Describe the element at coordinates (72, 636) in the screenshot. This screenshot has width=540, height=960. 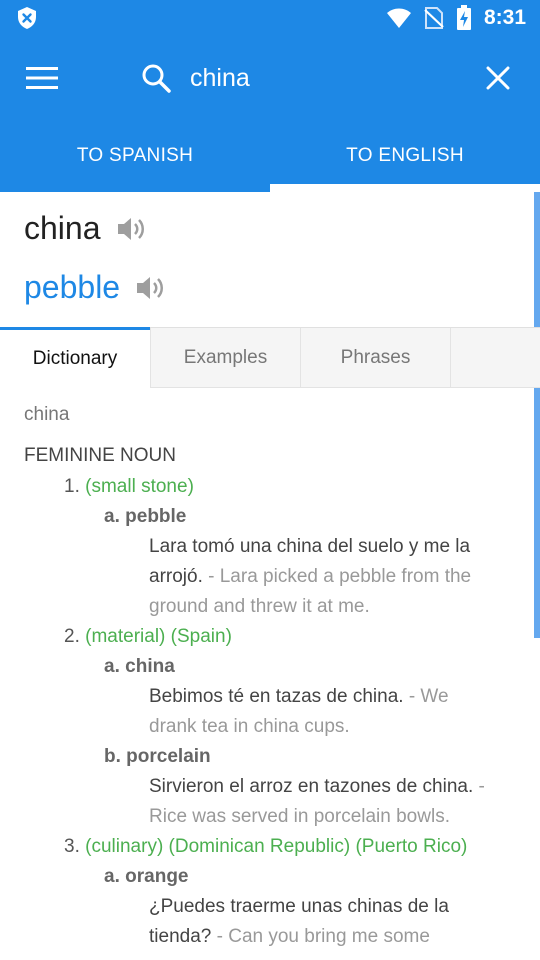
I see `sense-number: 2.` at that location.